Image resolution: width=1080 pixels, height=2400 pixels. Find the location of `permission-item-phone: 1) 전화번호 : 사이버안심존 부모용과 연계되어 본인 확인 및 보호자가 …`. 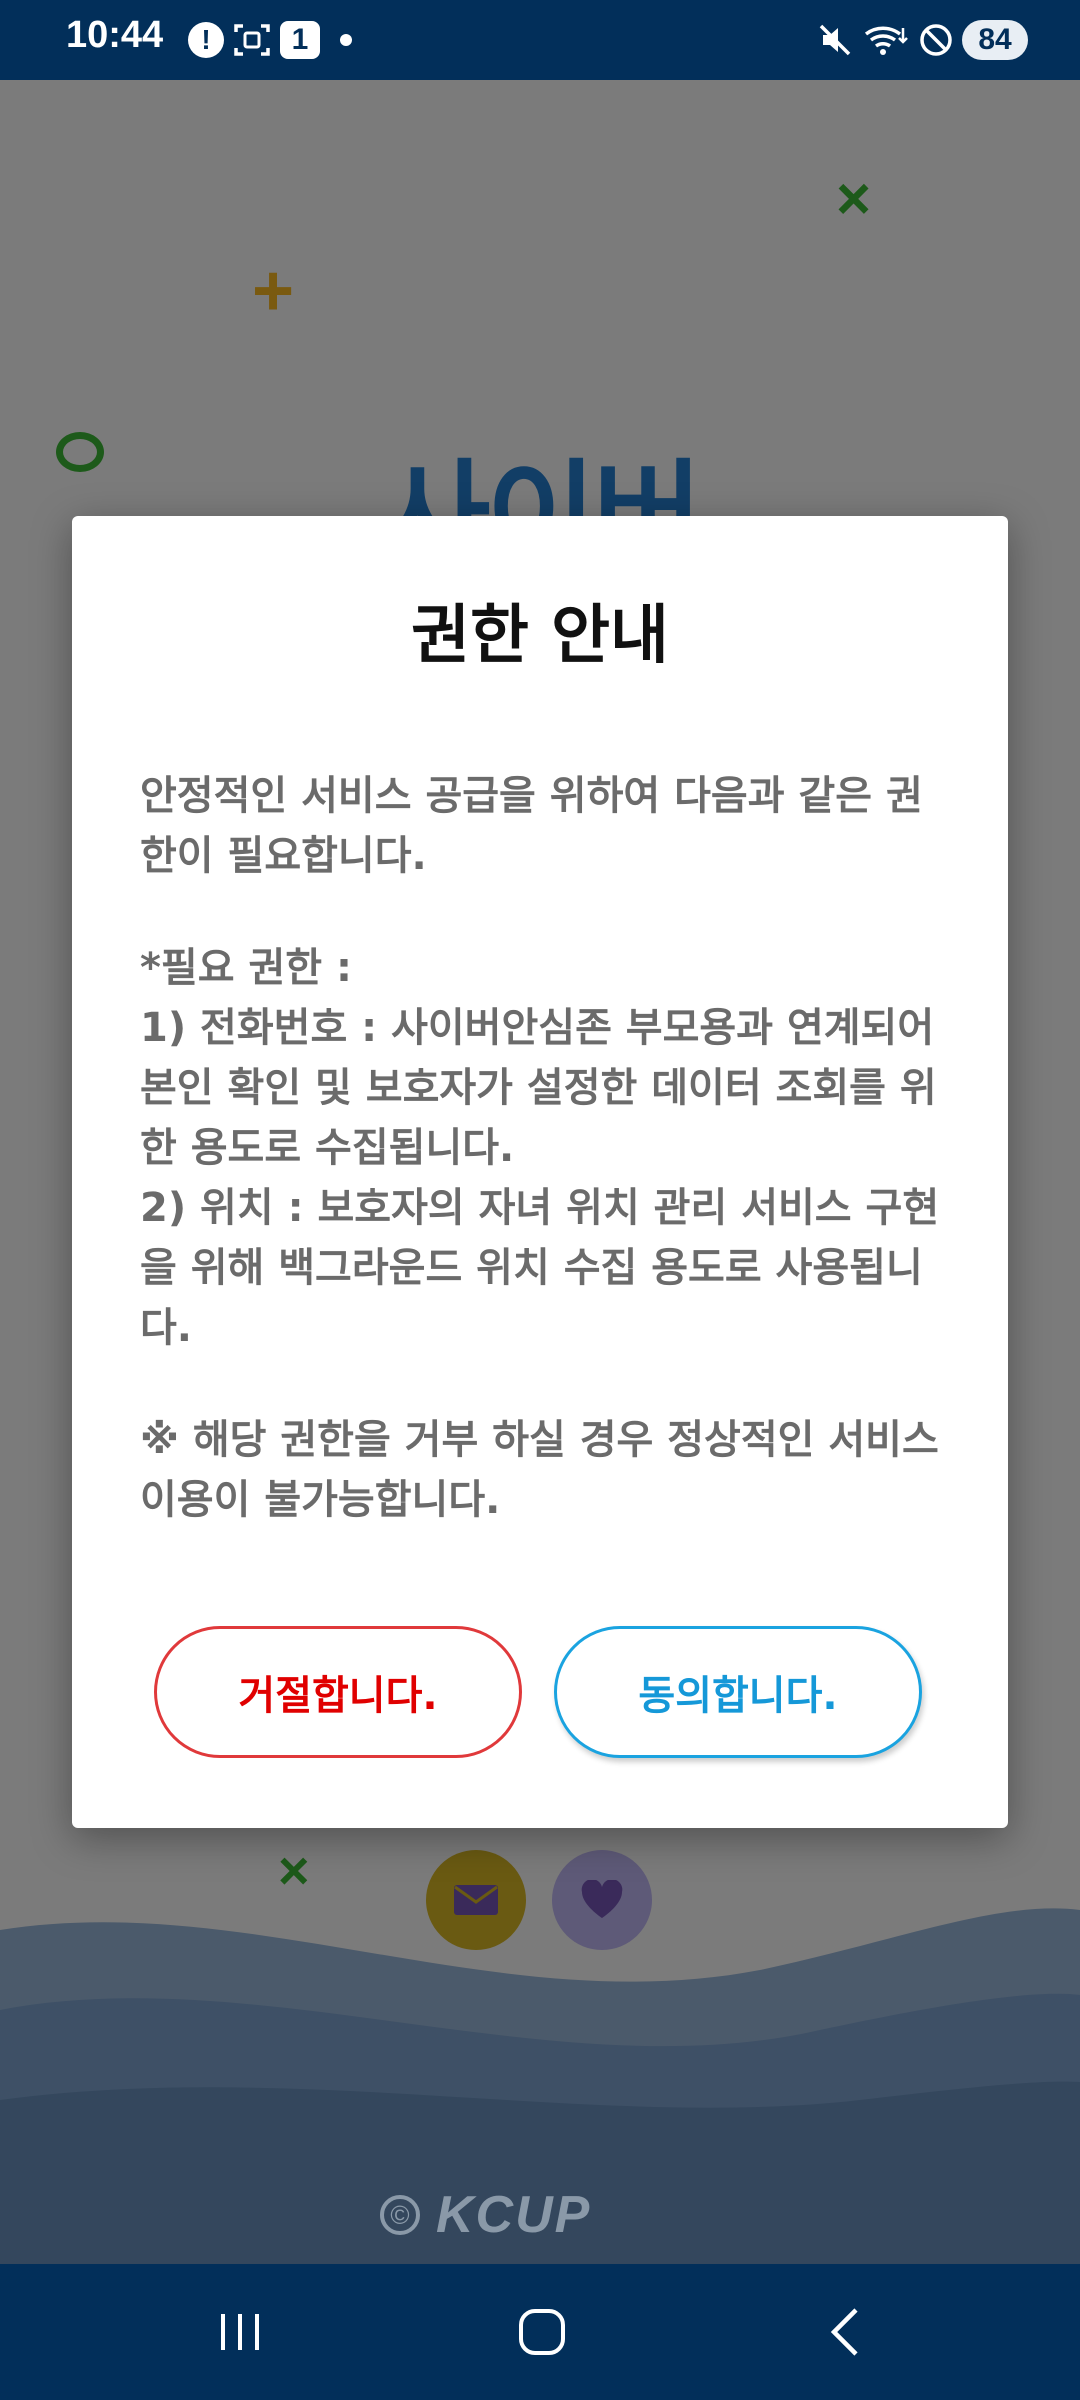

permission-item-phone: 1) 전화번호 : 사이버안심존 부모용과 연계되어 본인 확인 및 보호자가 … is located at coordinates (538, 1088).